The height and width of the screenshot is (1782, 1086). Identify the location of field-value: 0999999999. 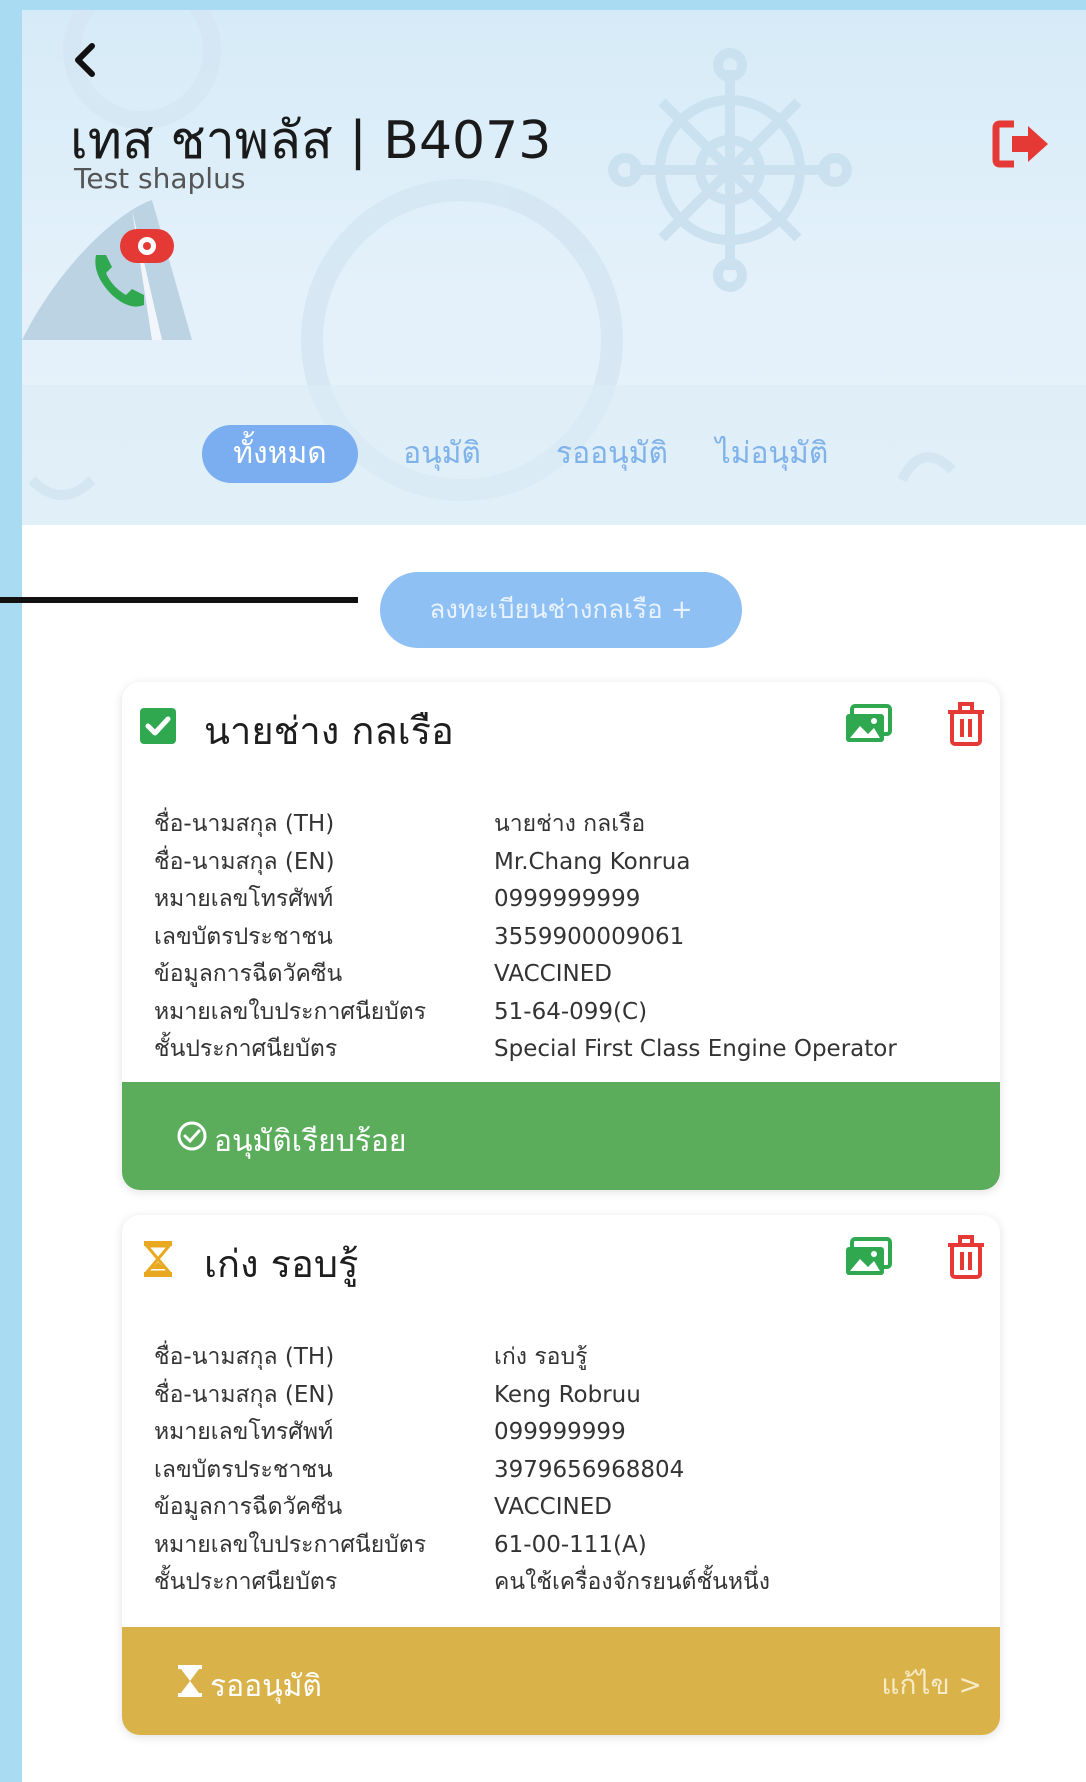
(567, 899).